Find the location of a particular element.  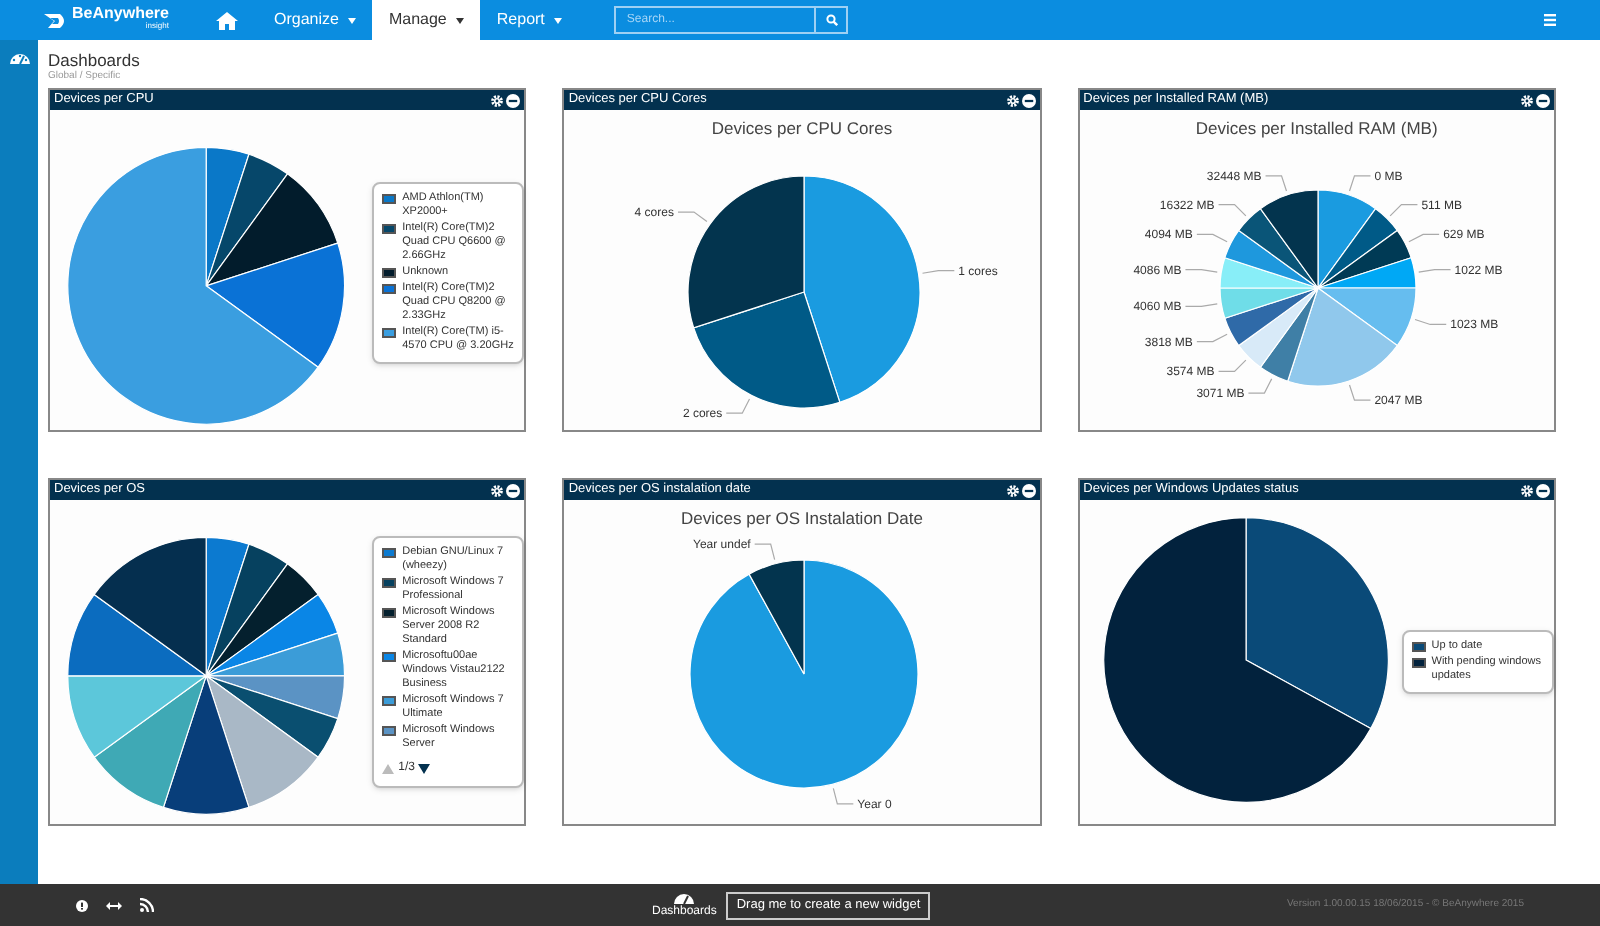

nav-menu-tab: Manage is located at coordinates (426, 20).